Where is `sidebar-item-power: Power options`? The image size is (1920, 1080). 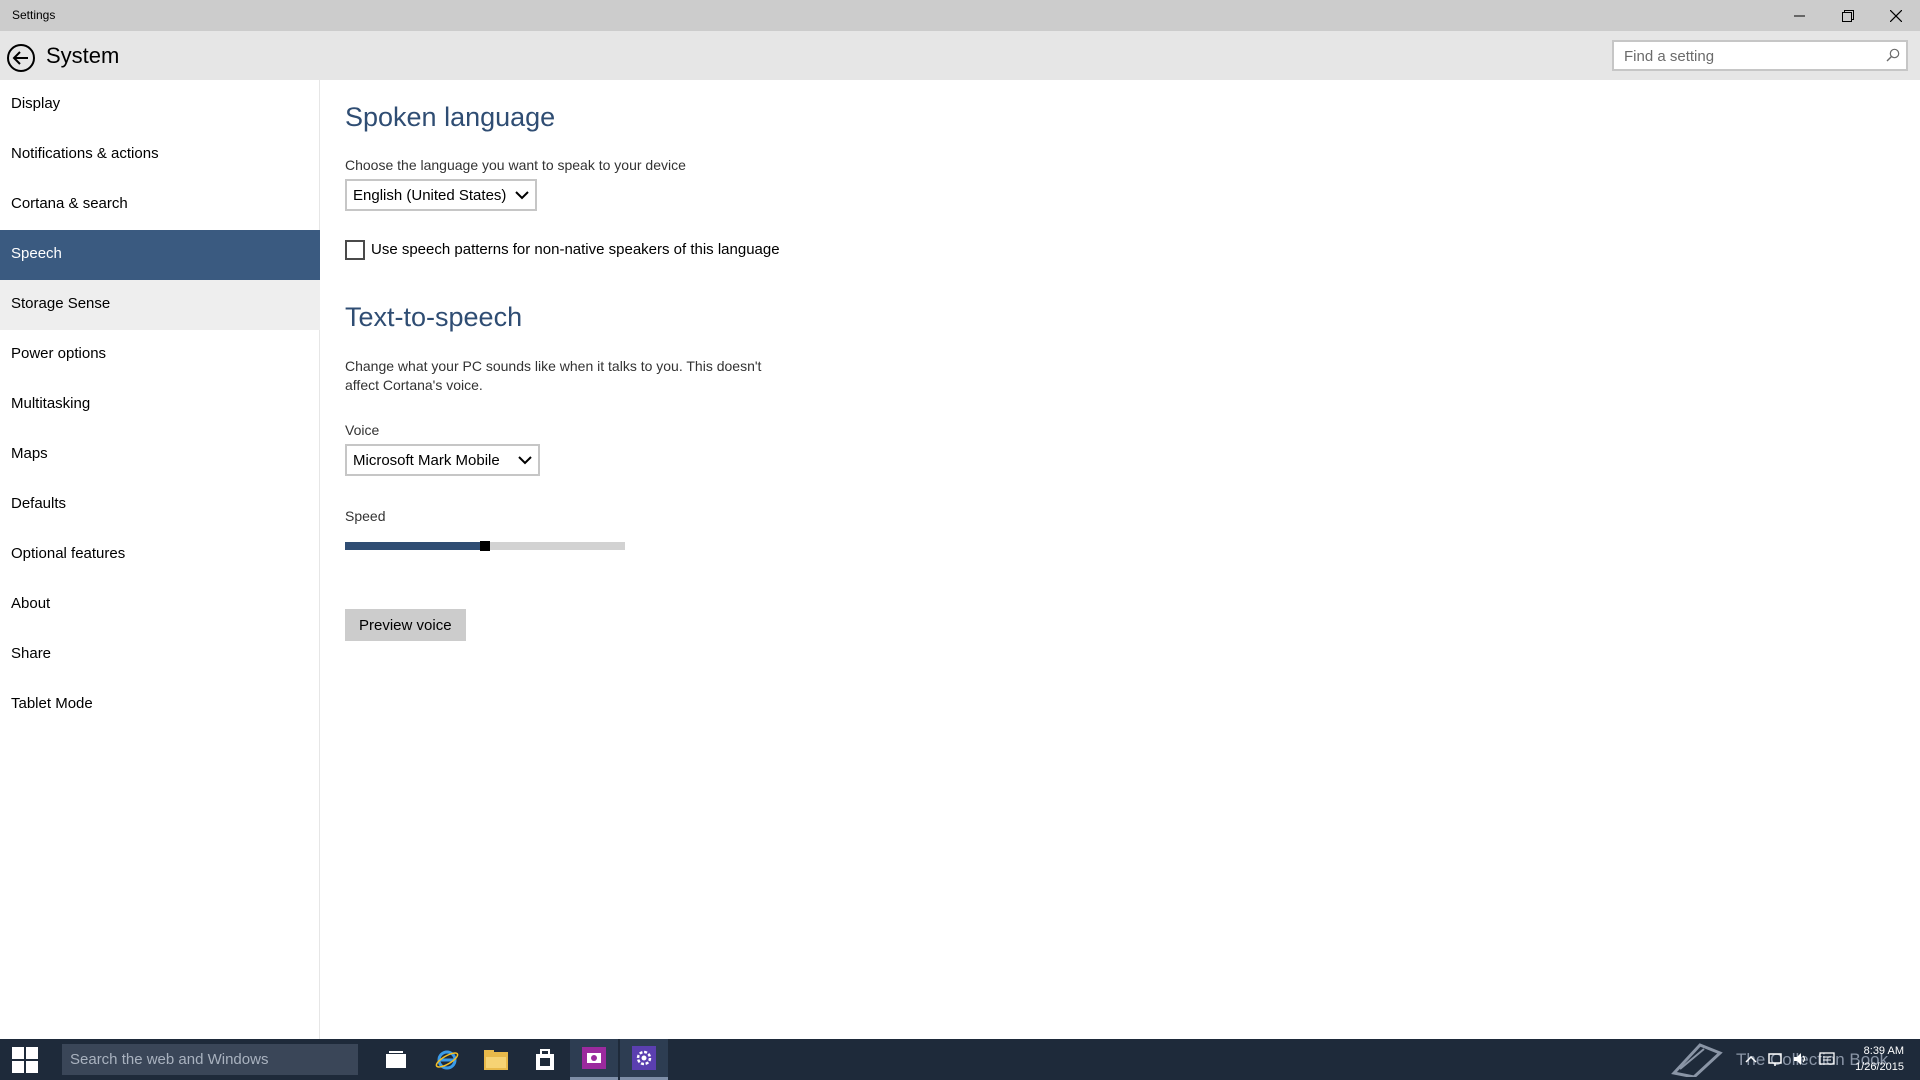 sidebar-item-power: Power options is located at coordinates (160, 355).